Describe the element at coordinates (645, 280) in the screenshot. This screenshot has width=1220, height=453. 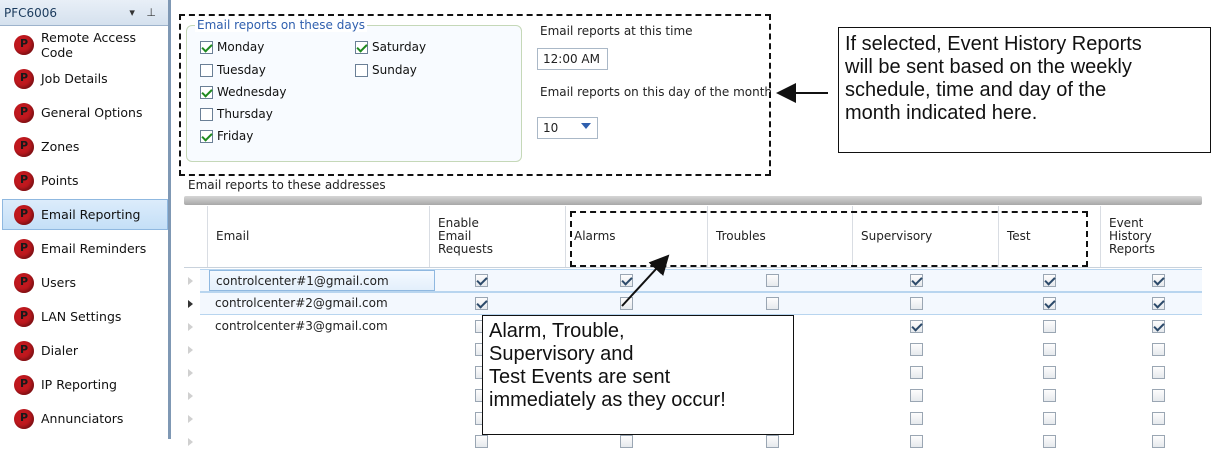
I see `arrow-to-event-columns-icon` at that location.